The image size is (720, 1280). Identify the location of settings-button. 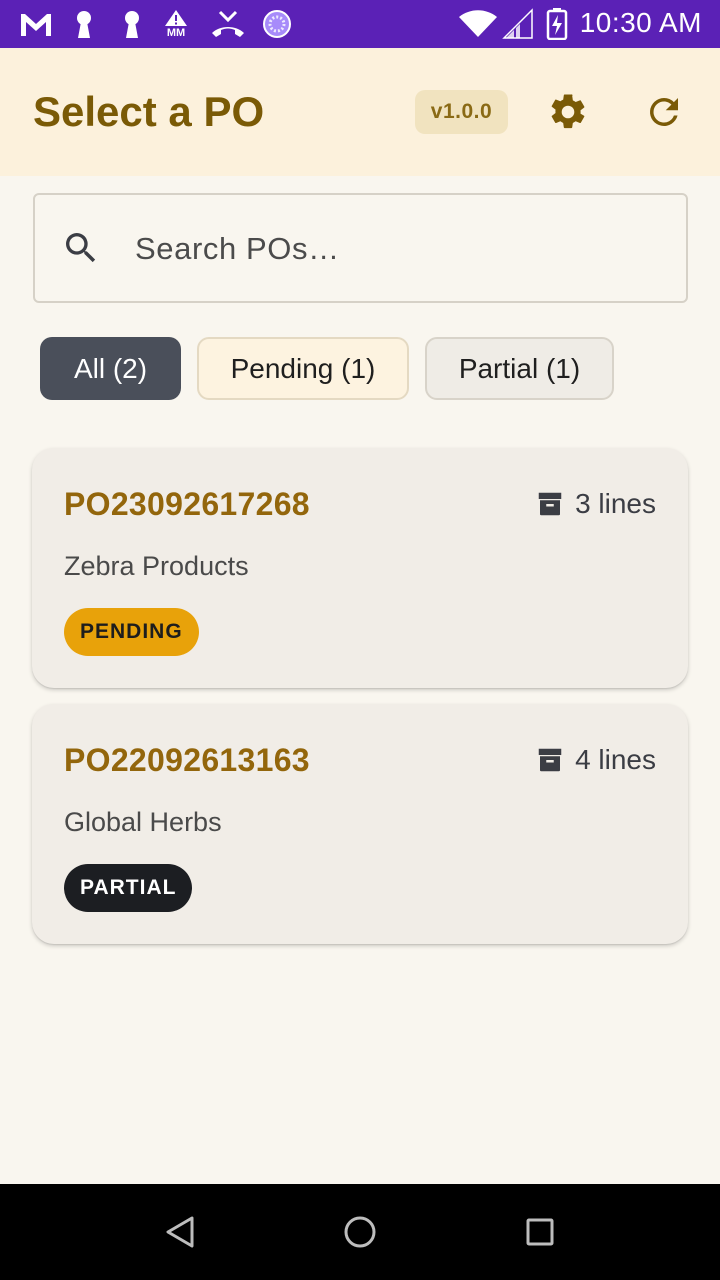
(568, 112).